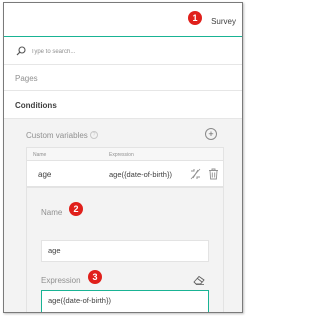  Describe the element at coordinates (123, 78) in the screenshot. I see `pages-section: Pages` at that location.